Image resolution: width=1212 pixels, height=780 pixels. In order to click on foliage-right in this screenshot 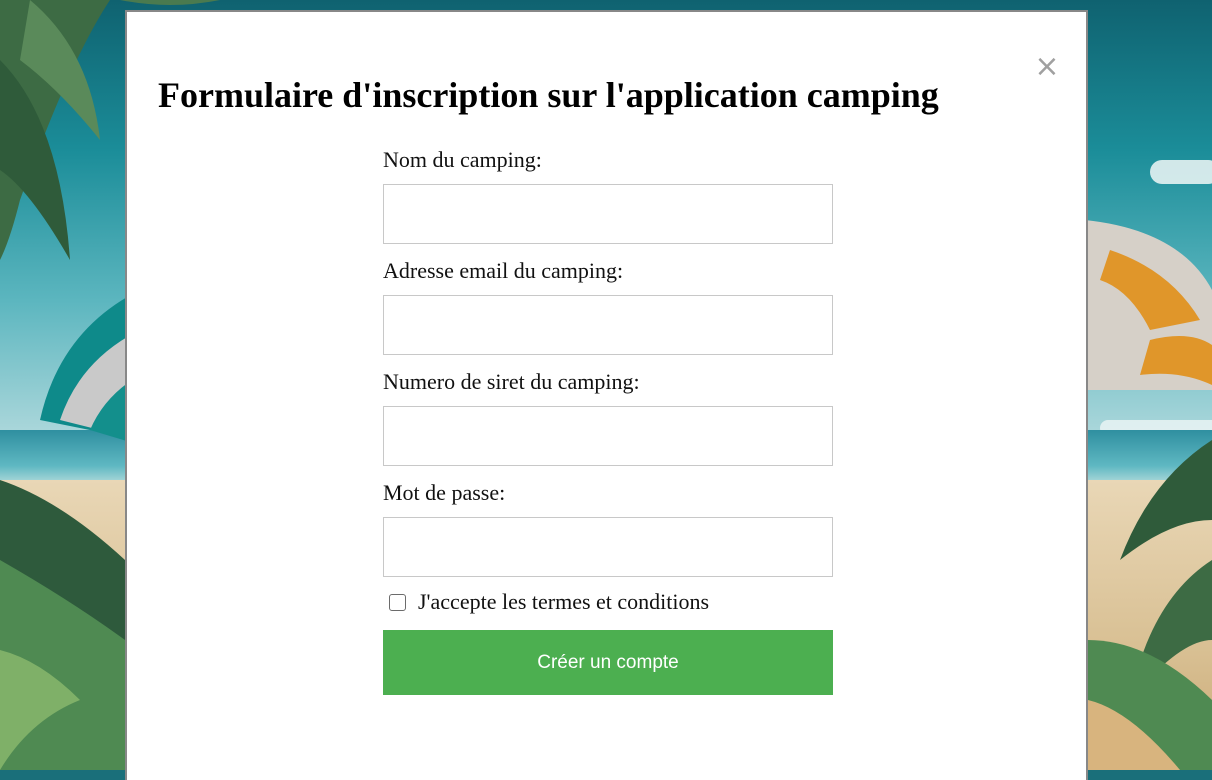, I will do `click(1150, 605)`.